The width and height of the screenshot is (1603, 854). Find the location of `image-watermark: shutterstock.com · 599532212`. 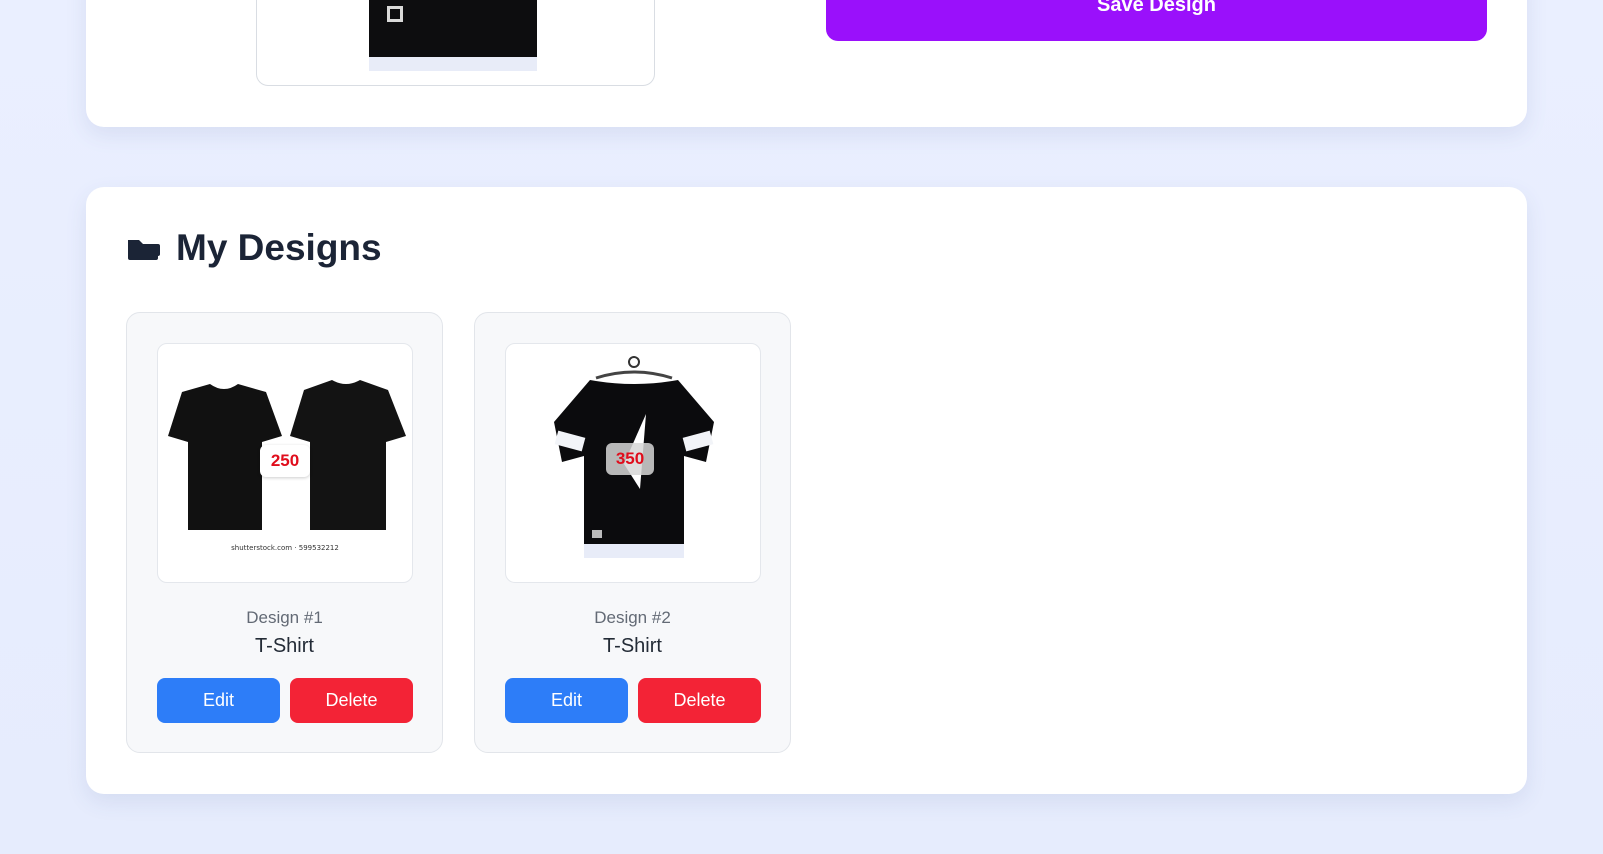

image-watermark: shutterstock.com · 599532212 is located at coordinates (285, 548).